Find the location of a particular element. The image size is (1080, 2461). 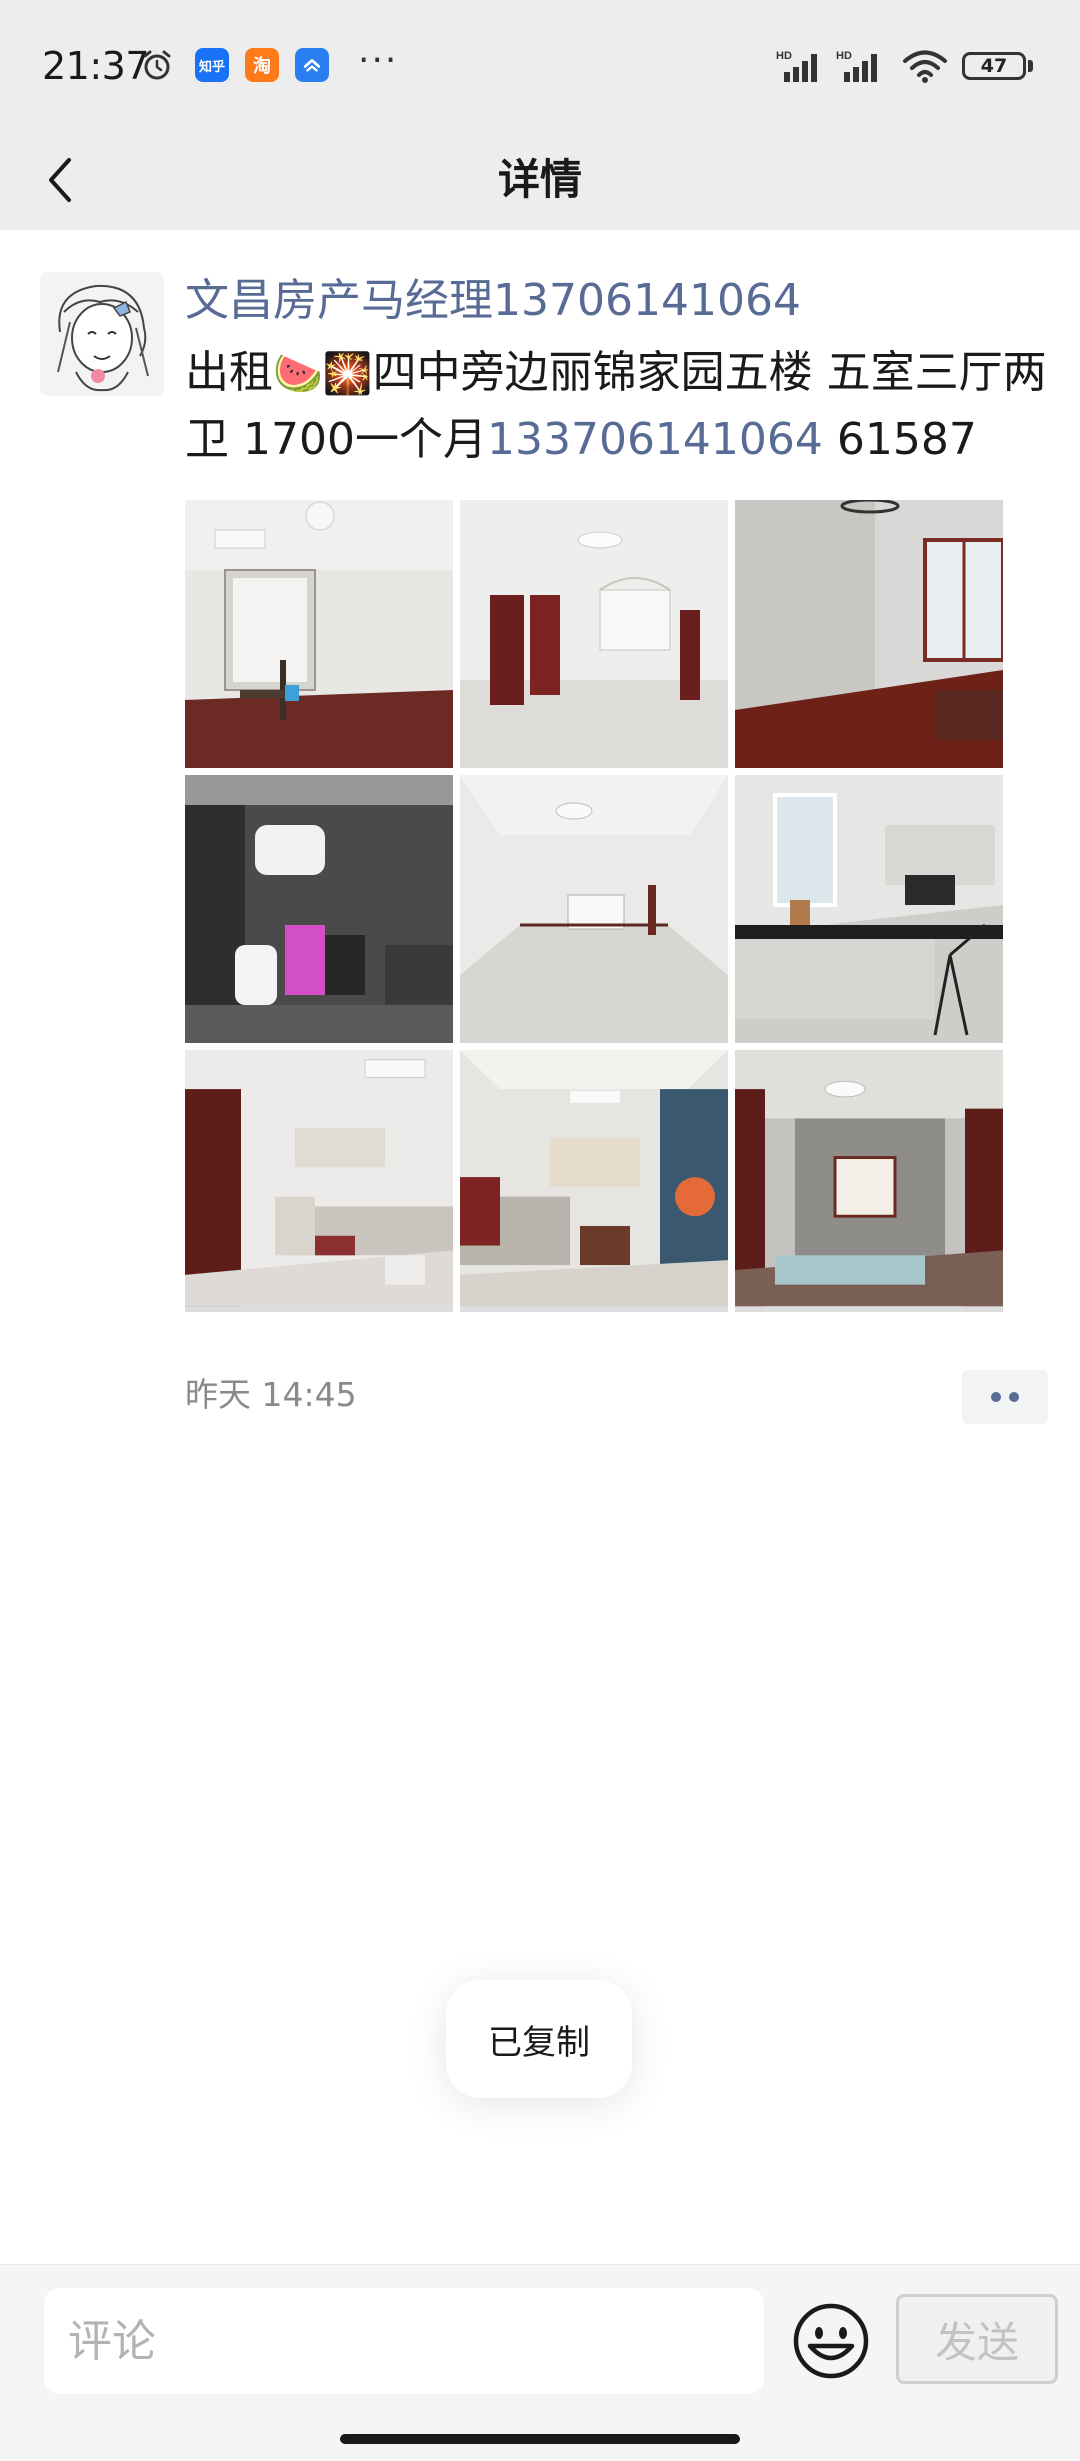

zhihu-app-icon: 知乎 is located at coordinates (212, 65).